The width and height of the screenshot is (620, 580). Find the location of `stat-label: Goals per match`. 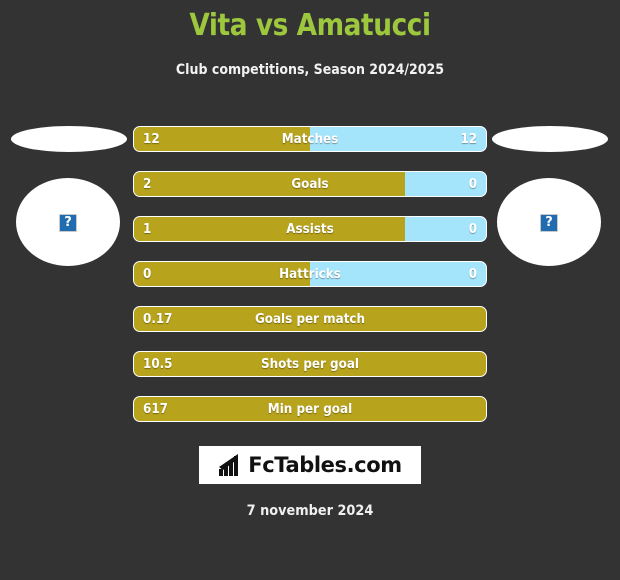

stat-label: Goals per match is located at coordinates (310, 319).